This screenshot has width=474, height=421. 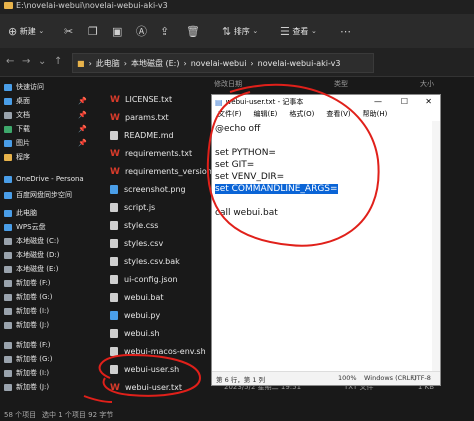 What do you see at coordinates (33, 373) in the screenshot?
I see `sidebar-item-label: 新加卷 (I:)` at bounding box center [33, 373].